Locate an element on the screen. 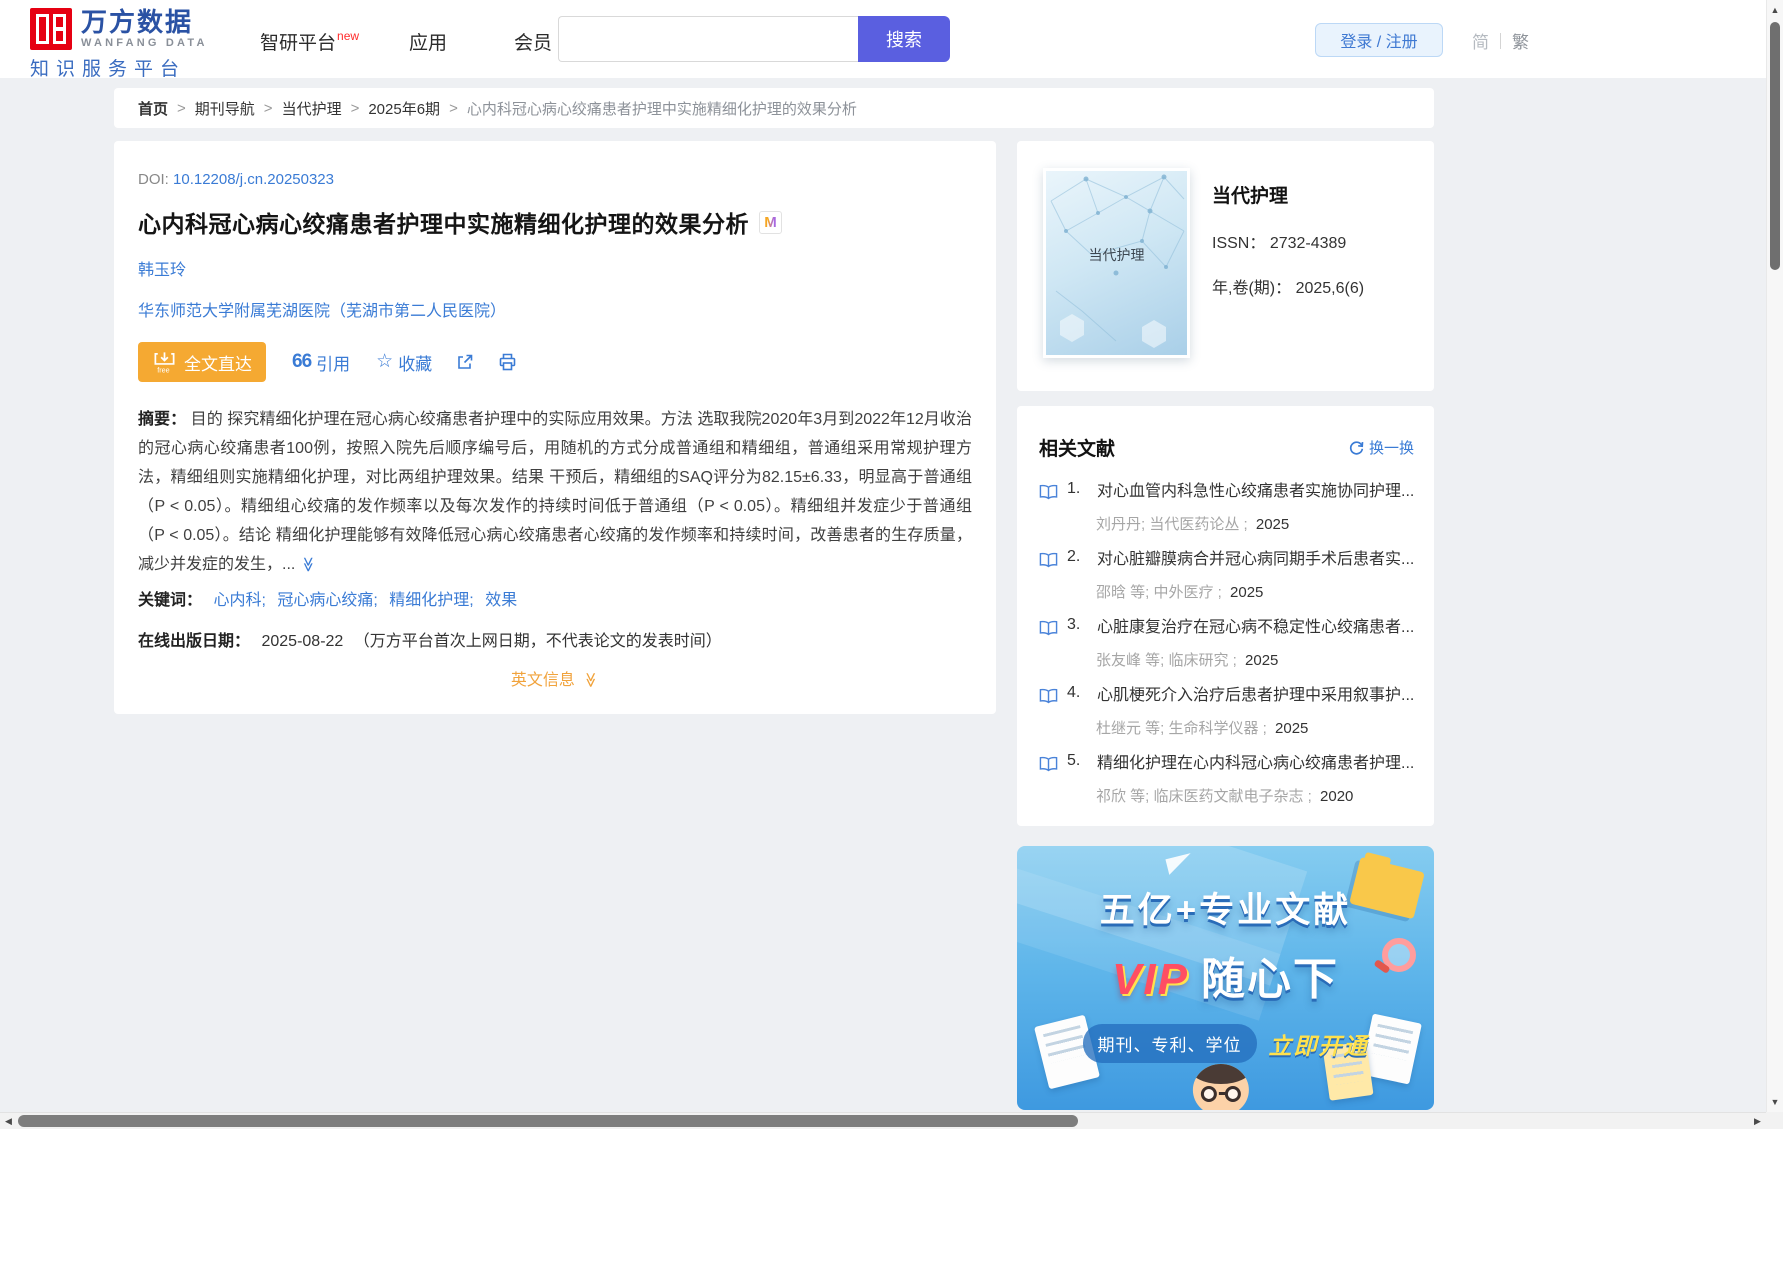  related-title: 相关文献 is located at coordinates (1077, 449).